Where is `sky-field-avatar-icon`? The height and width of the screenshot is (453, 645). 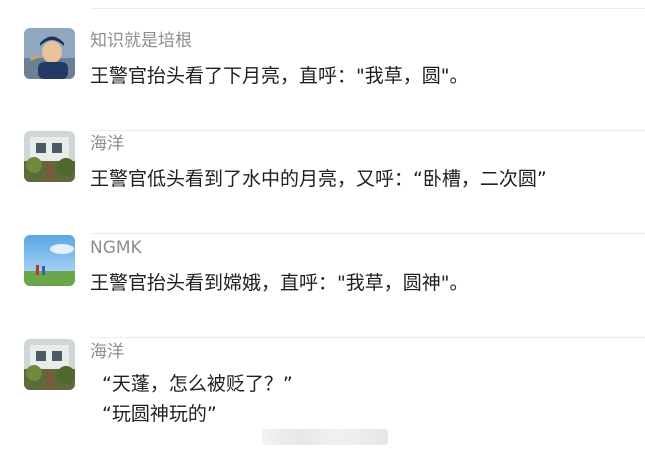
sky-field-avatar-icon is located at coordinates (49, 260).